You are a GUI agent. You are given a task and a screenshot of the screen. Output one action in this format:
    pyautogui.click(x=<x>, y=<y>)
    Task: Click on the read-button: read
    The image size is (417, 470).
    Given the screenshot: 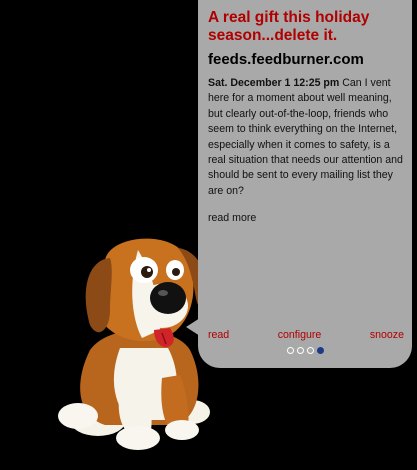 What is the action you would take?
    pyautogui.click(x=218, y=335)
    